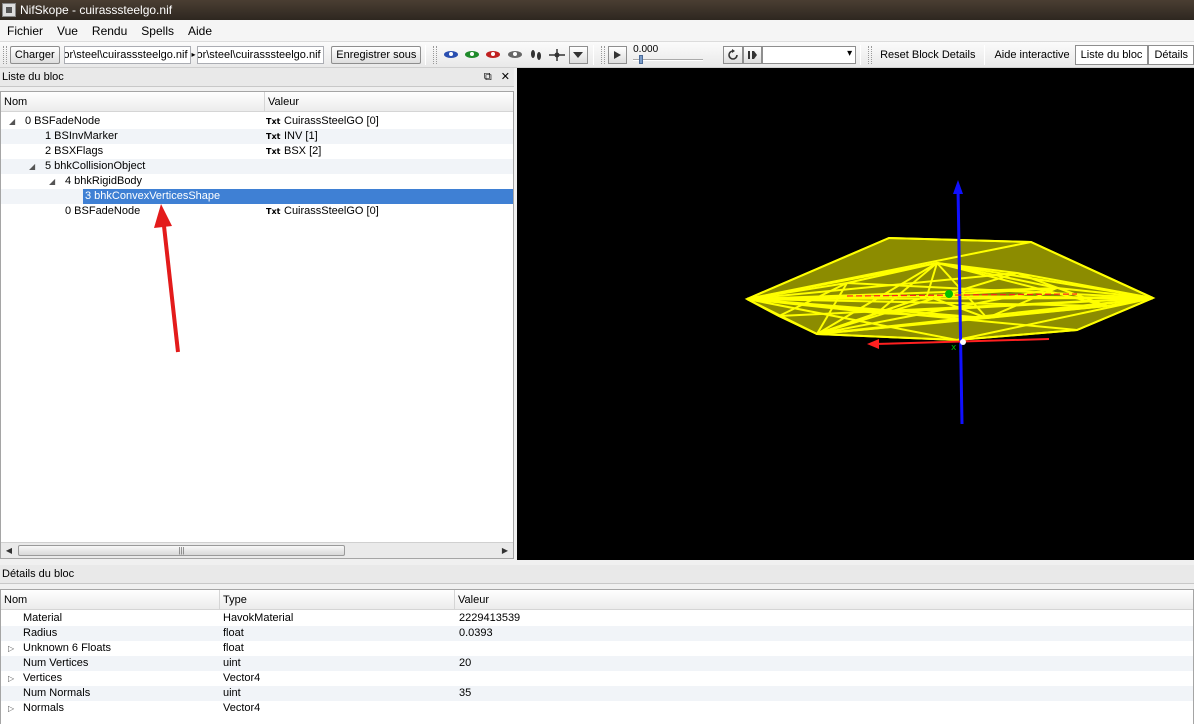  I want to click on eye-gray-icon, so click(514, 55).